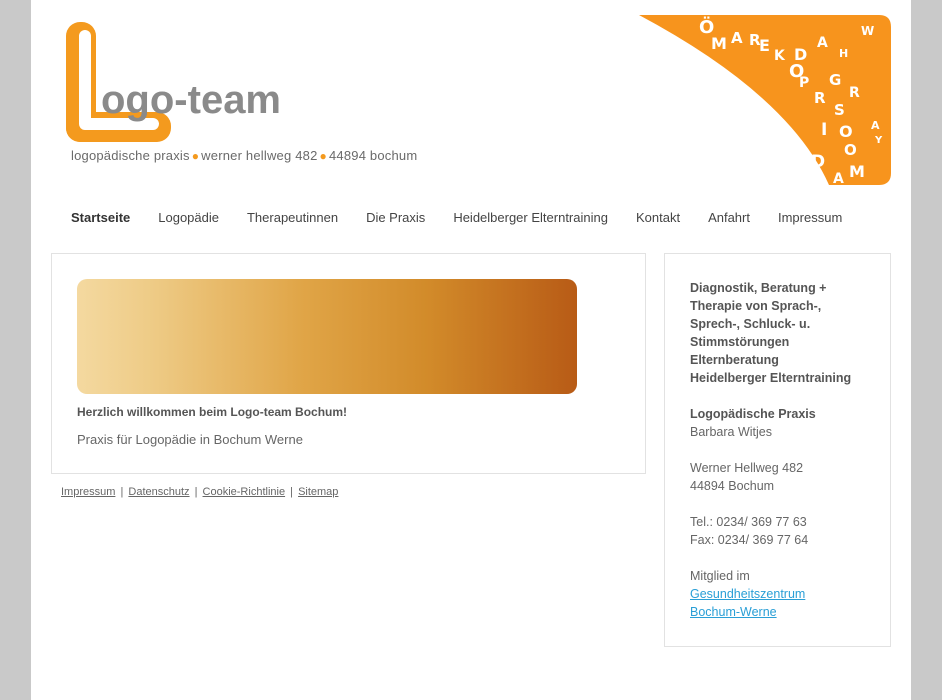  I want to click on svg-text: H, so click(843, 53).